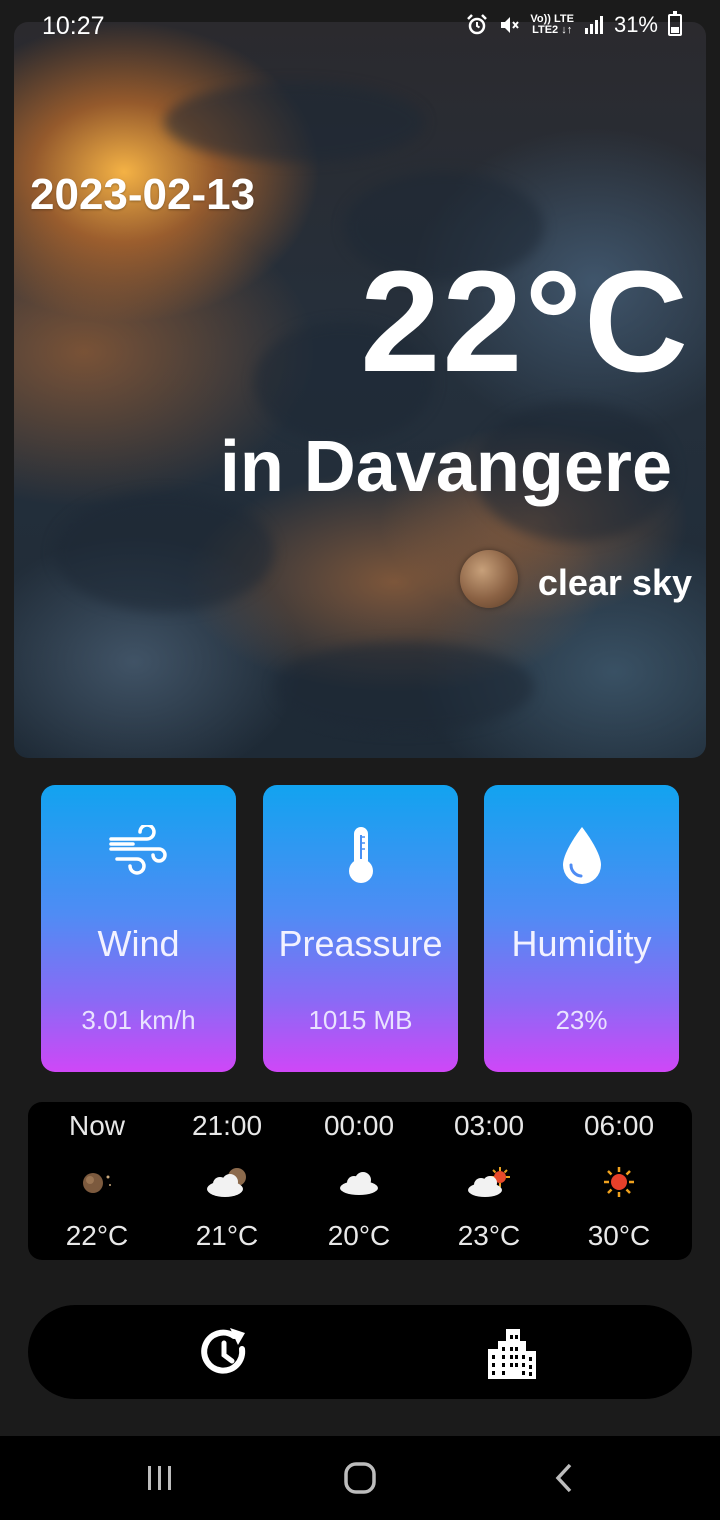 Image resolution: width=720 pixels, height=1520 pixels. What do you see at coordinates (360, 26) in the screenshot?
I see `status-bar: 10:27 Vo)) LTE LTE2 ↓↑ 31%` at bounding box center [360, 26].